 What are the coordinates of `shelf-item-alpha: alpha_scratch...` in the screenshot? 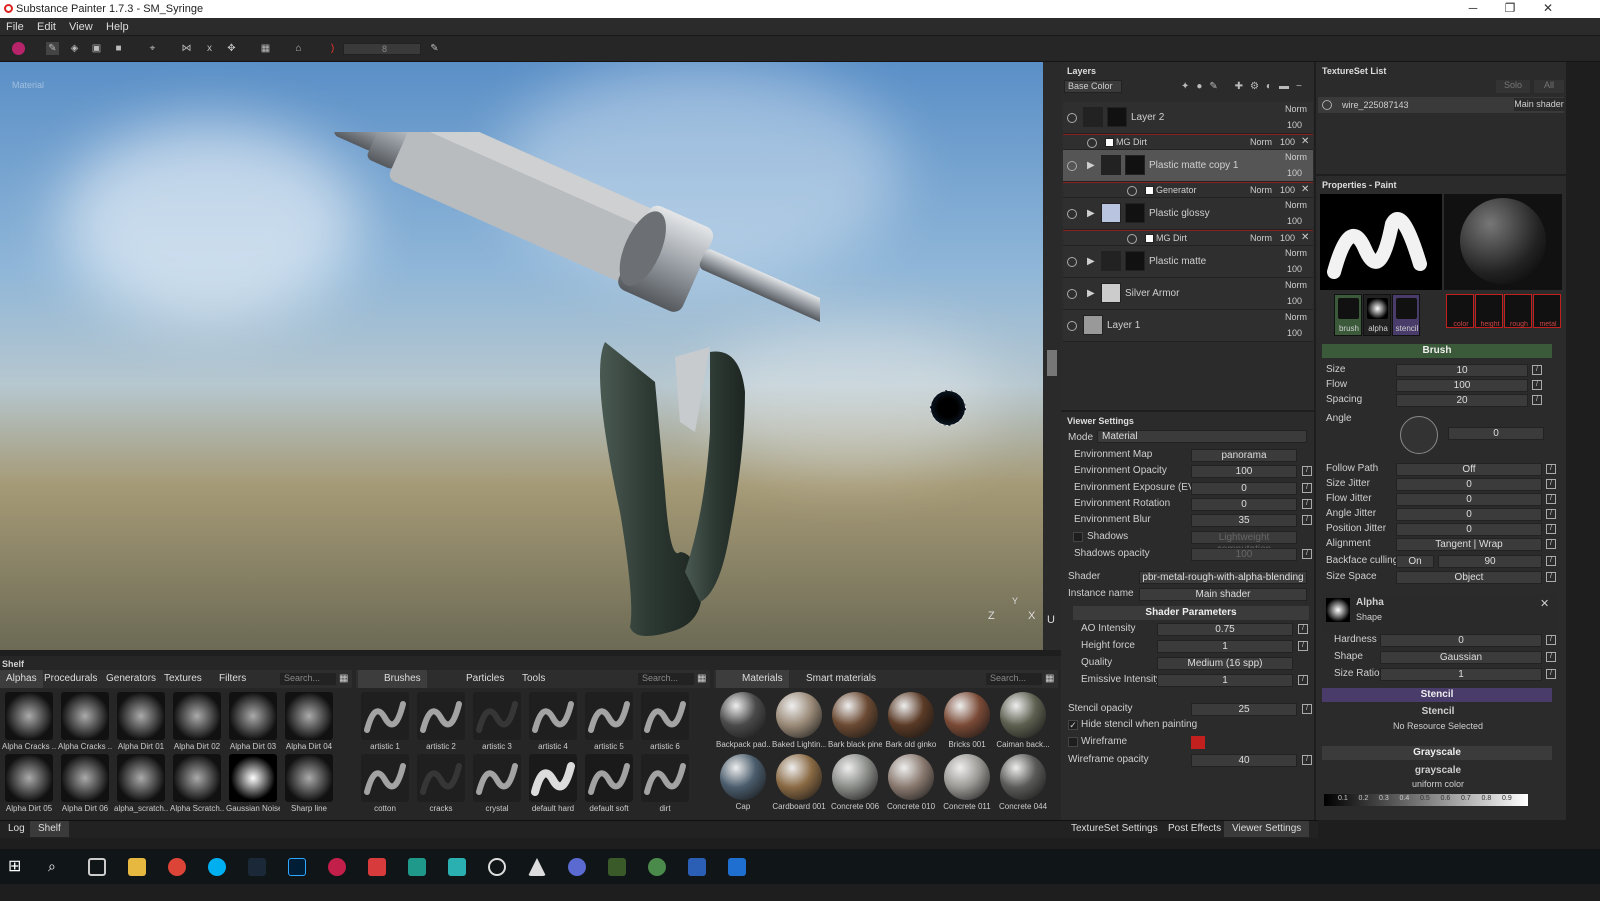 It's located at (141, 783).